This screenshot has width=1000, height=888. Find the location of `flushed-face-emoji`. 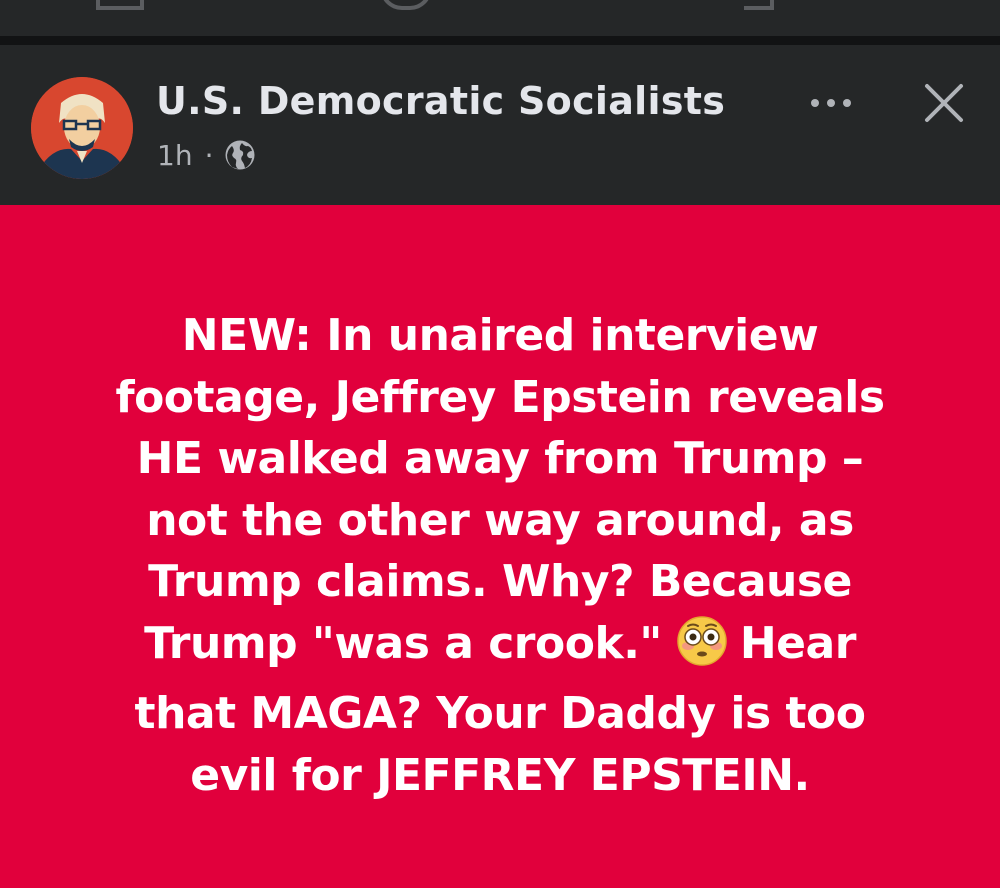

flushed-face-emoji is located at coordinates (702, 649).